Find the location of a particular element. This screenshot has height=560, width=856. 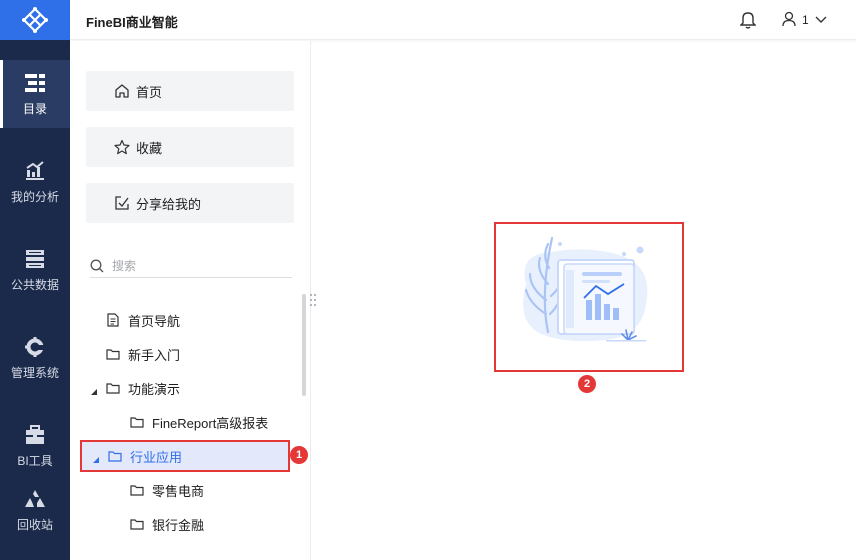

user-menu: 1 is located at coordinates (804, 20).